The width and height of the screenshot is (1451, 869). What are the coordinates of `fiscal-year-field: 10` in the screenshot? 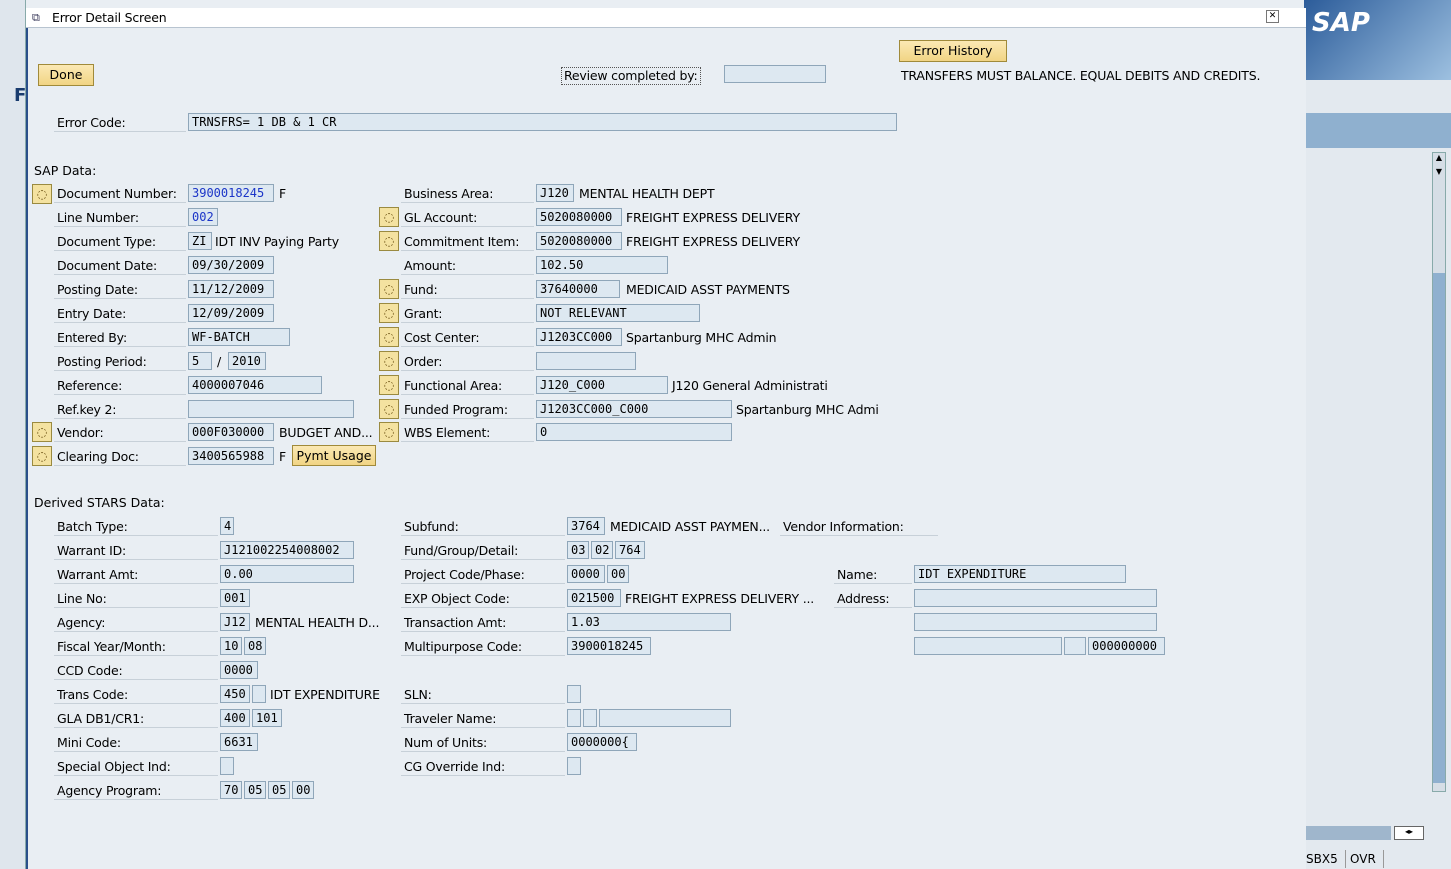 It's located at (231, 646).